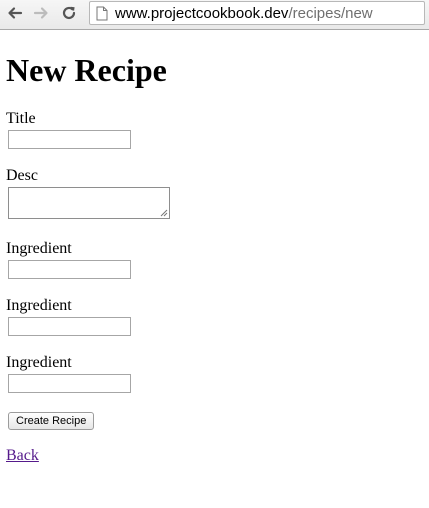 This screenshot has width=429, height=508. I want to click on browser-toolbar: www.projectcookbook.dev/recipes/new, so click(214, 15).